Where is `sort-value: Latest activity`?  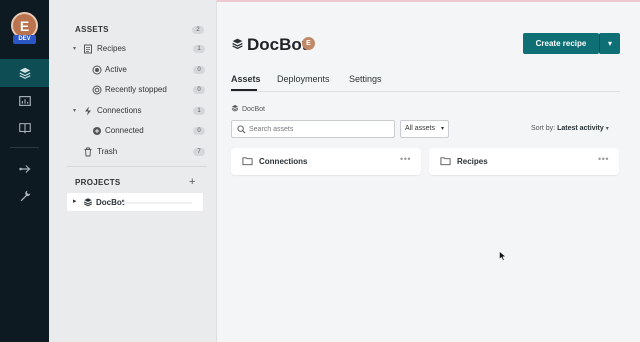
sort-value: Latest activity is located at coordinates (580, 128).